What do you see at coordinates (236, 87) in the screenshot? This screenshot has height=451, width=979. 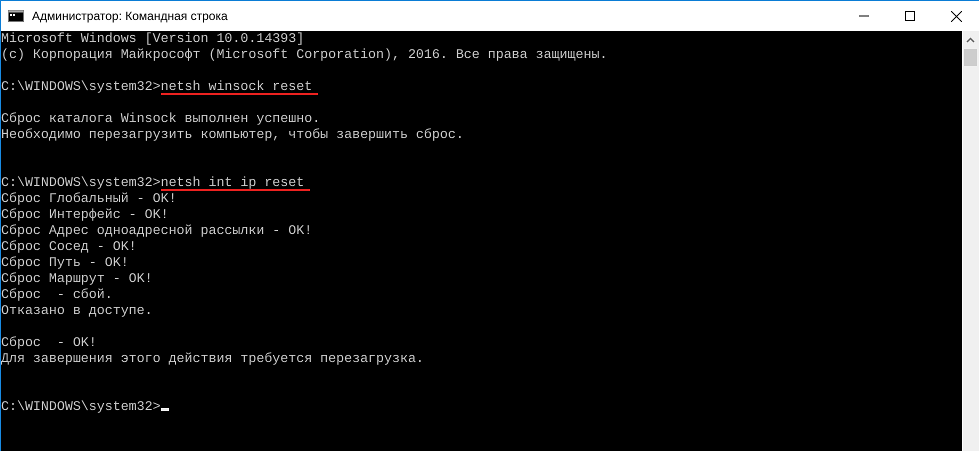 I see `command-text: netsh winsock reset` at bounding box center [236, 87].